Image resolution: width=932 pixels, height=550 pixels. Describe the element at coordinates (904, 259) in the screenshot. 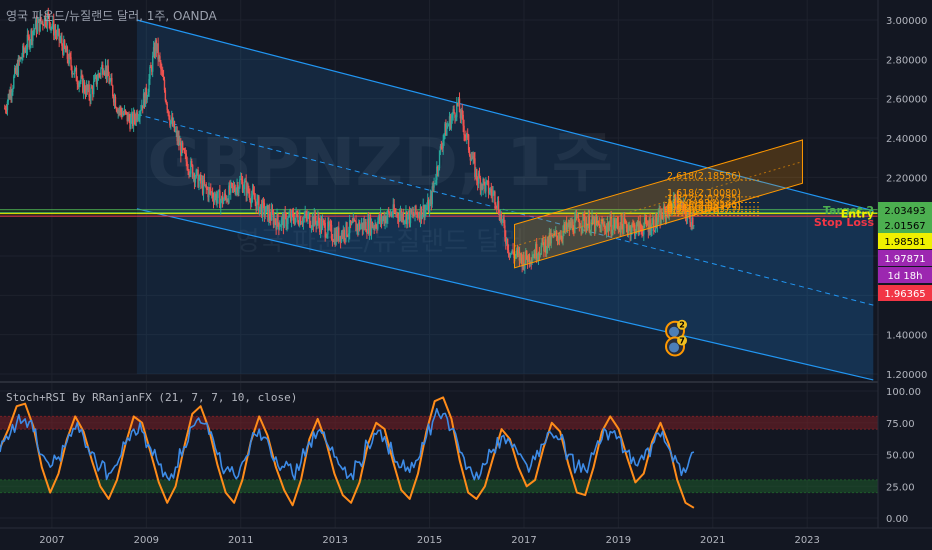

I see `price-badge-text: 1.97871` at that location.